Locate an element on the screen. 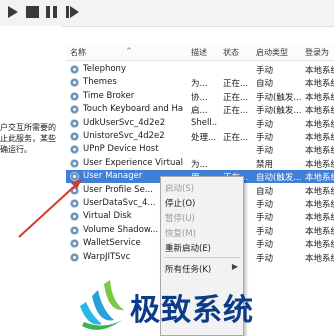 This screenshot has height=336, width=334. menu-item-all-tasks: 所有任务(K) ▶ is located at coordinates (202, 268).